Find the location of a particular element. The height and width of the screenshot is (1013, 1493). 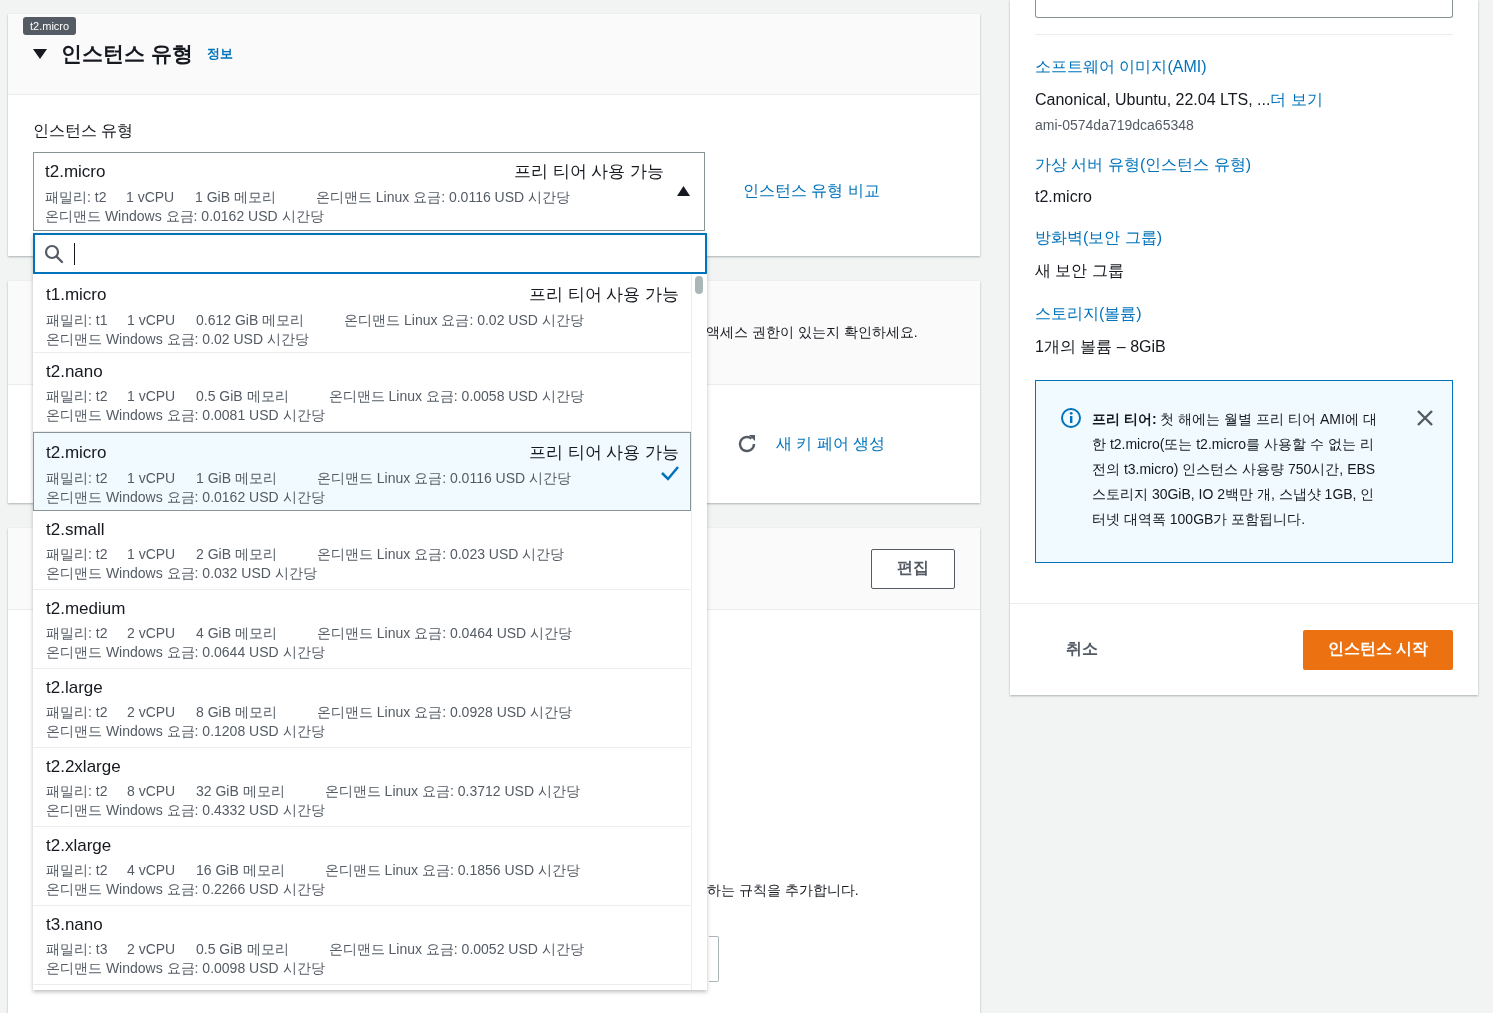

instance-type-select: t2.micro 프리 티어 사용 가능 패밀리: t2 1 vCPU 1 GiB 메모리 온디맨드 Linux 요금: 0.0116 USD 시간당 온디맨드 Windows 요금: 0.0162 USD 시간당 is located at coordinates (369, 191).